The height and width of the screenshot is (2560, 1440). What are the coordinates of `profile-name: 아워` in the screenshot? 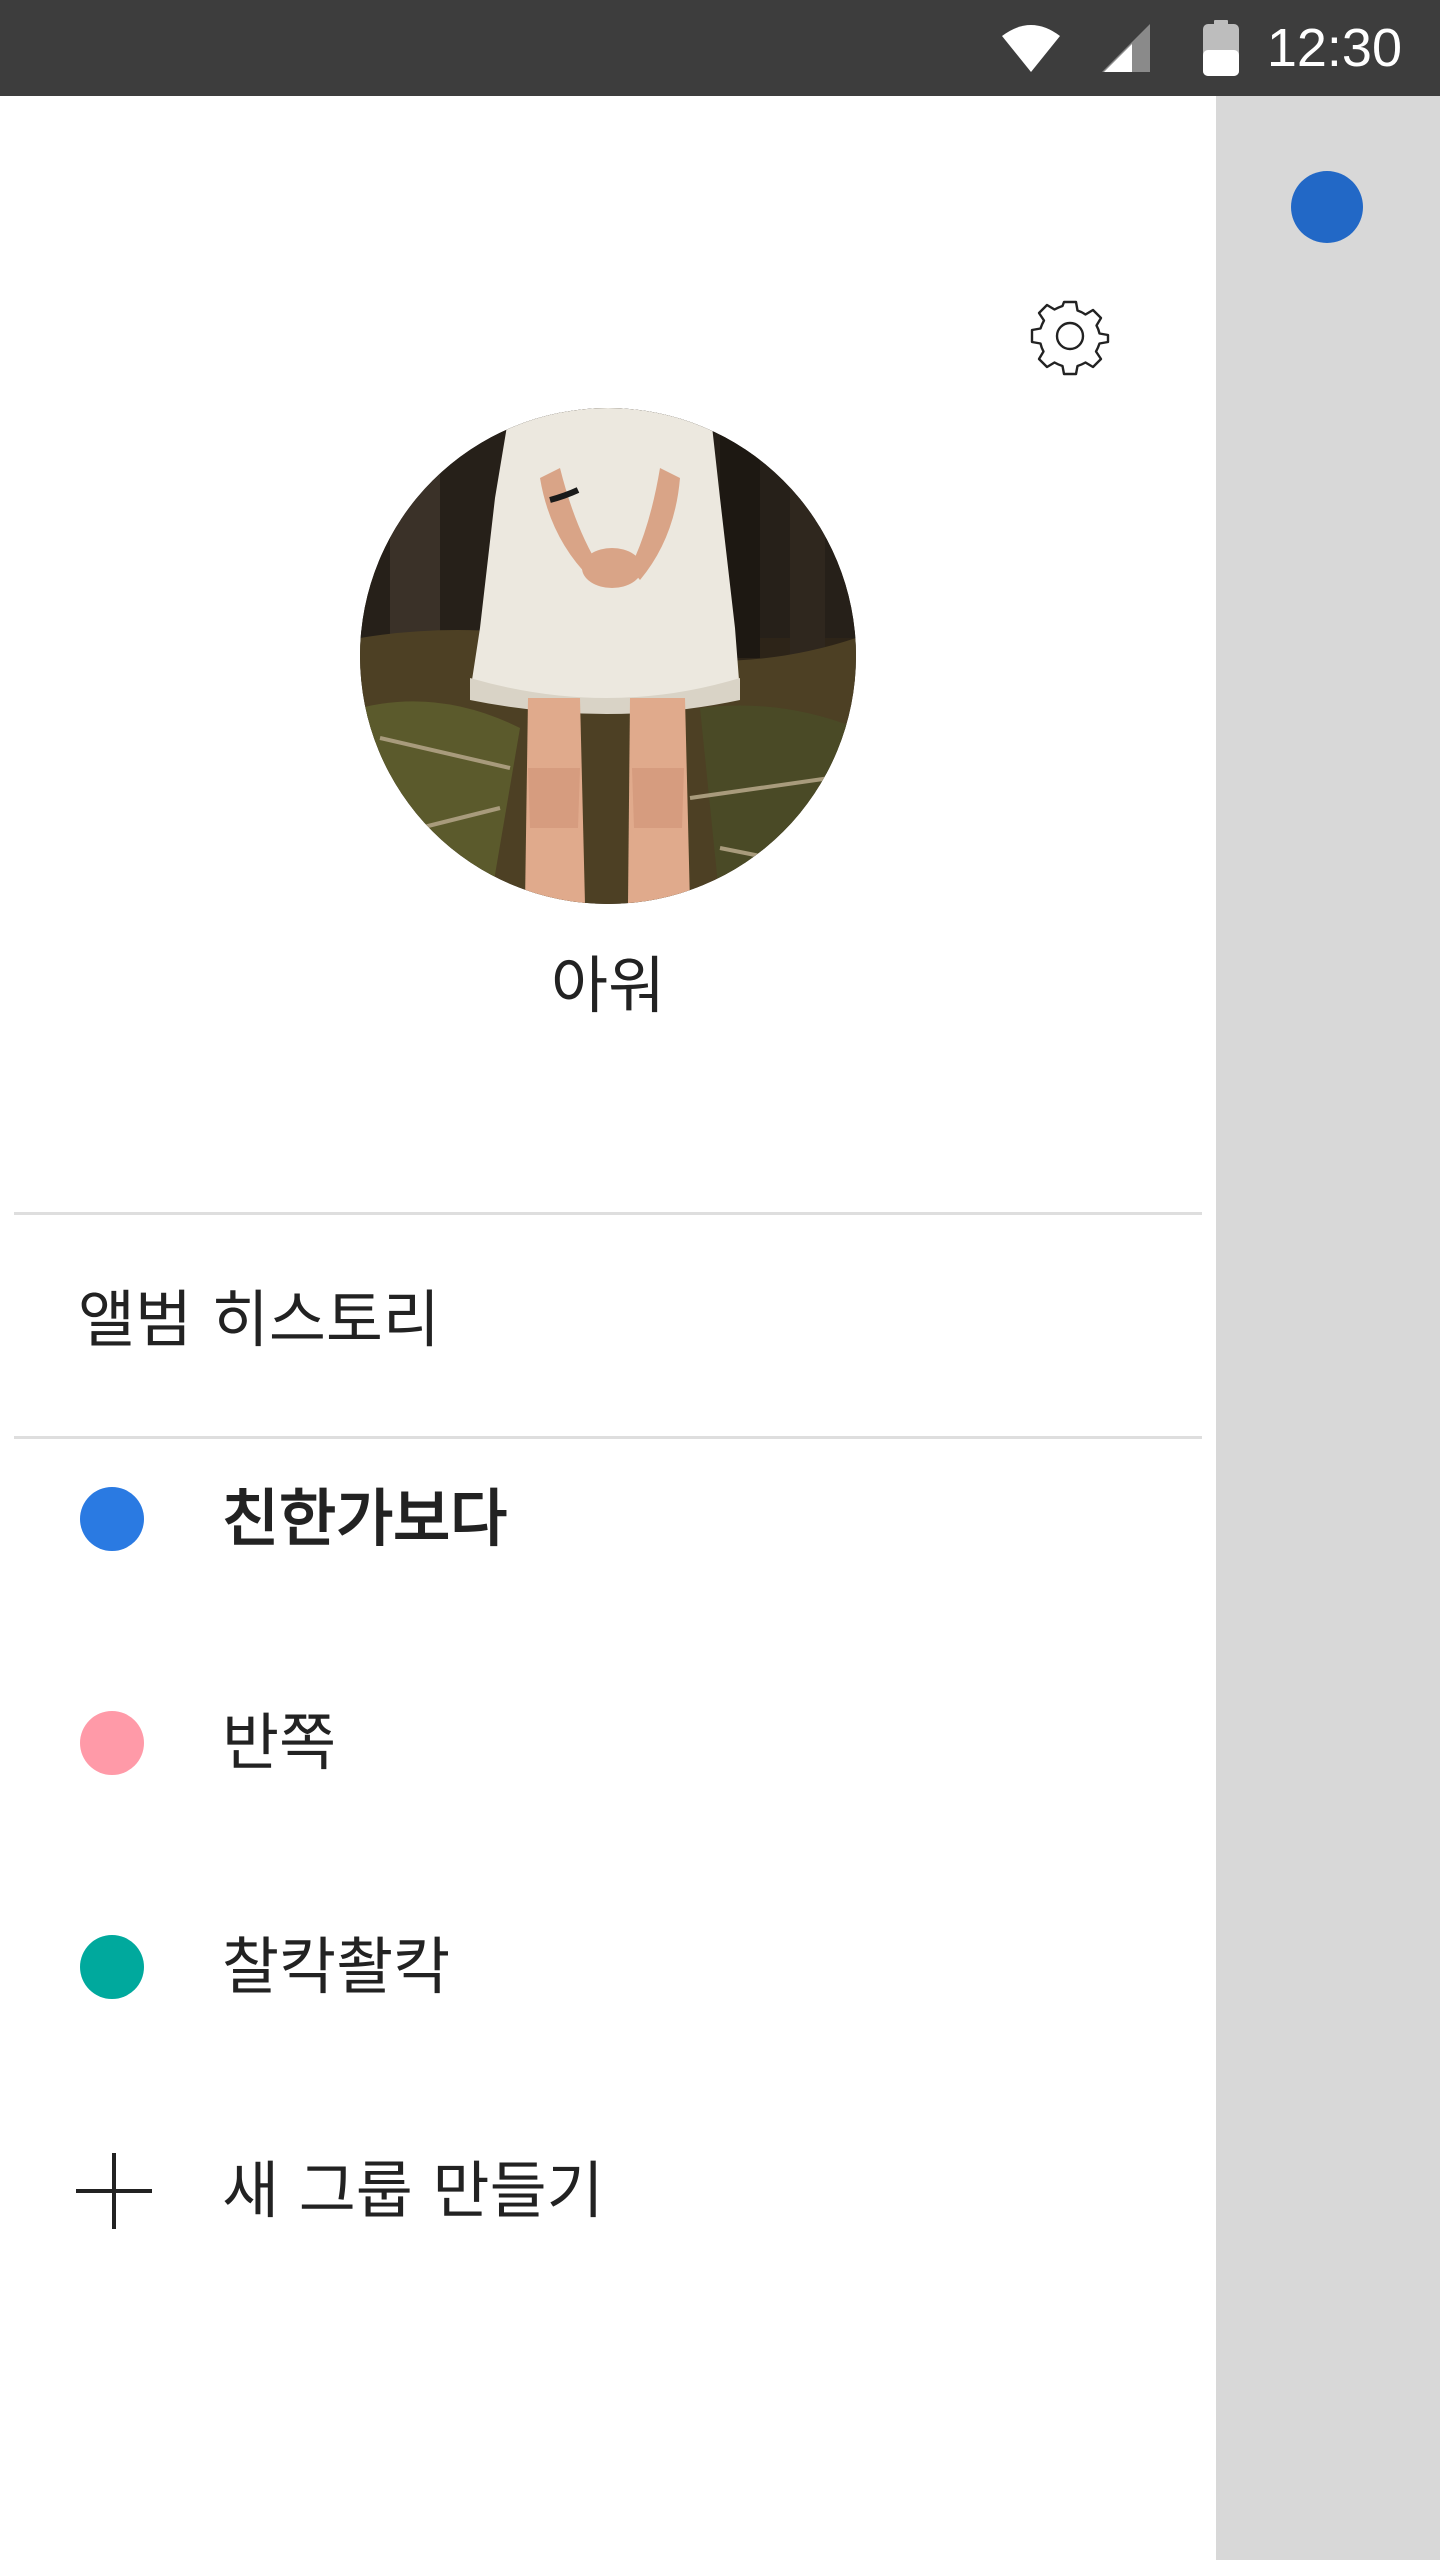 It's located at (608, 985).